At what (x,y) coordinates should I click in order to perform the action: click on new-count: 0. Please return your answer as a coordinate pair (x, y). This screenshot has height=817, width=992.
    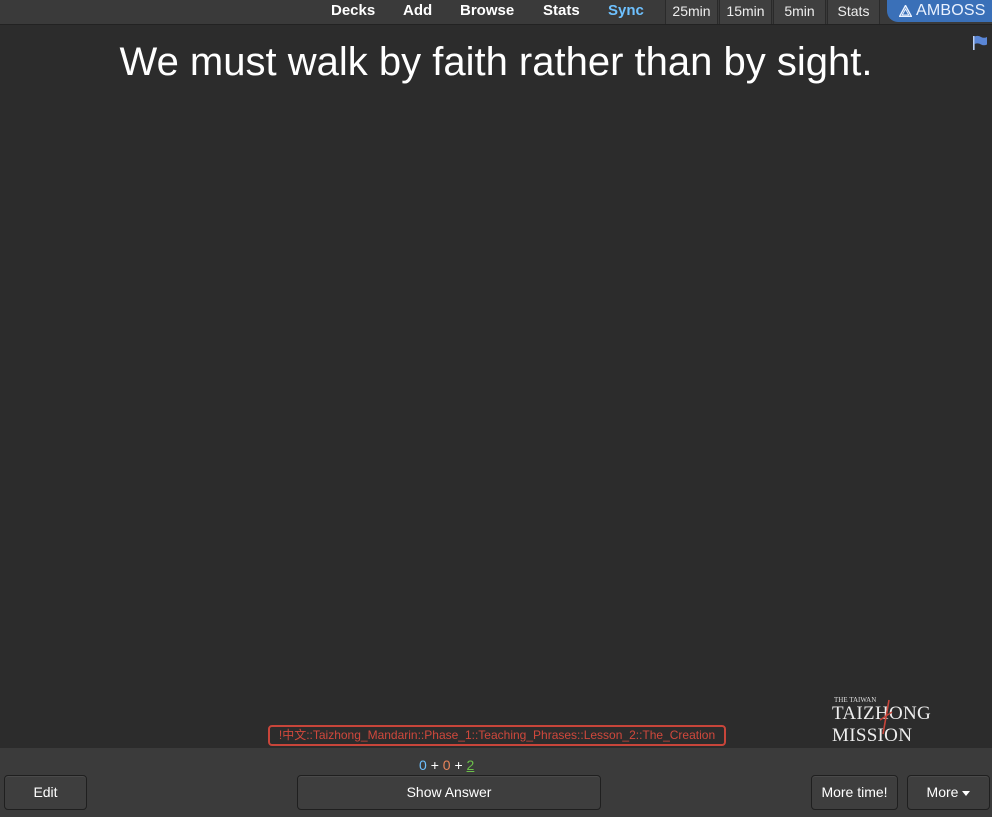
    Looking at the image, I should click on (423, 765).